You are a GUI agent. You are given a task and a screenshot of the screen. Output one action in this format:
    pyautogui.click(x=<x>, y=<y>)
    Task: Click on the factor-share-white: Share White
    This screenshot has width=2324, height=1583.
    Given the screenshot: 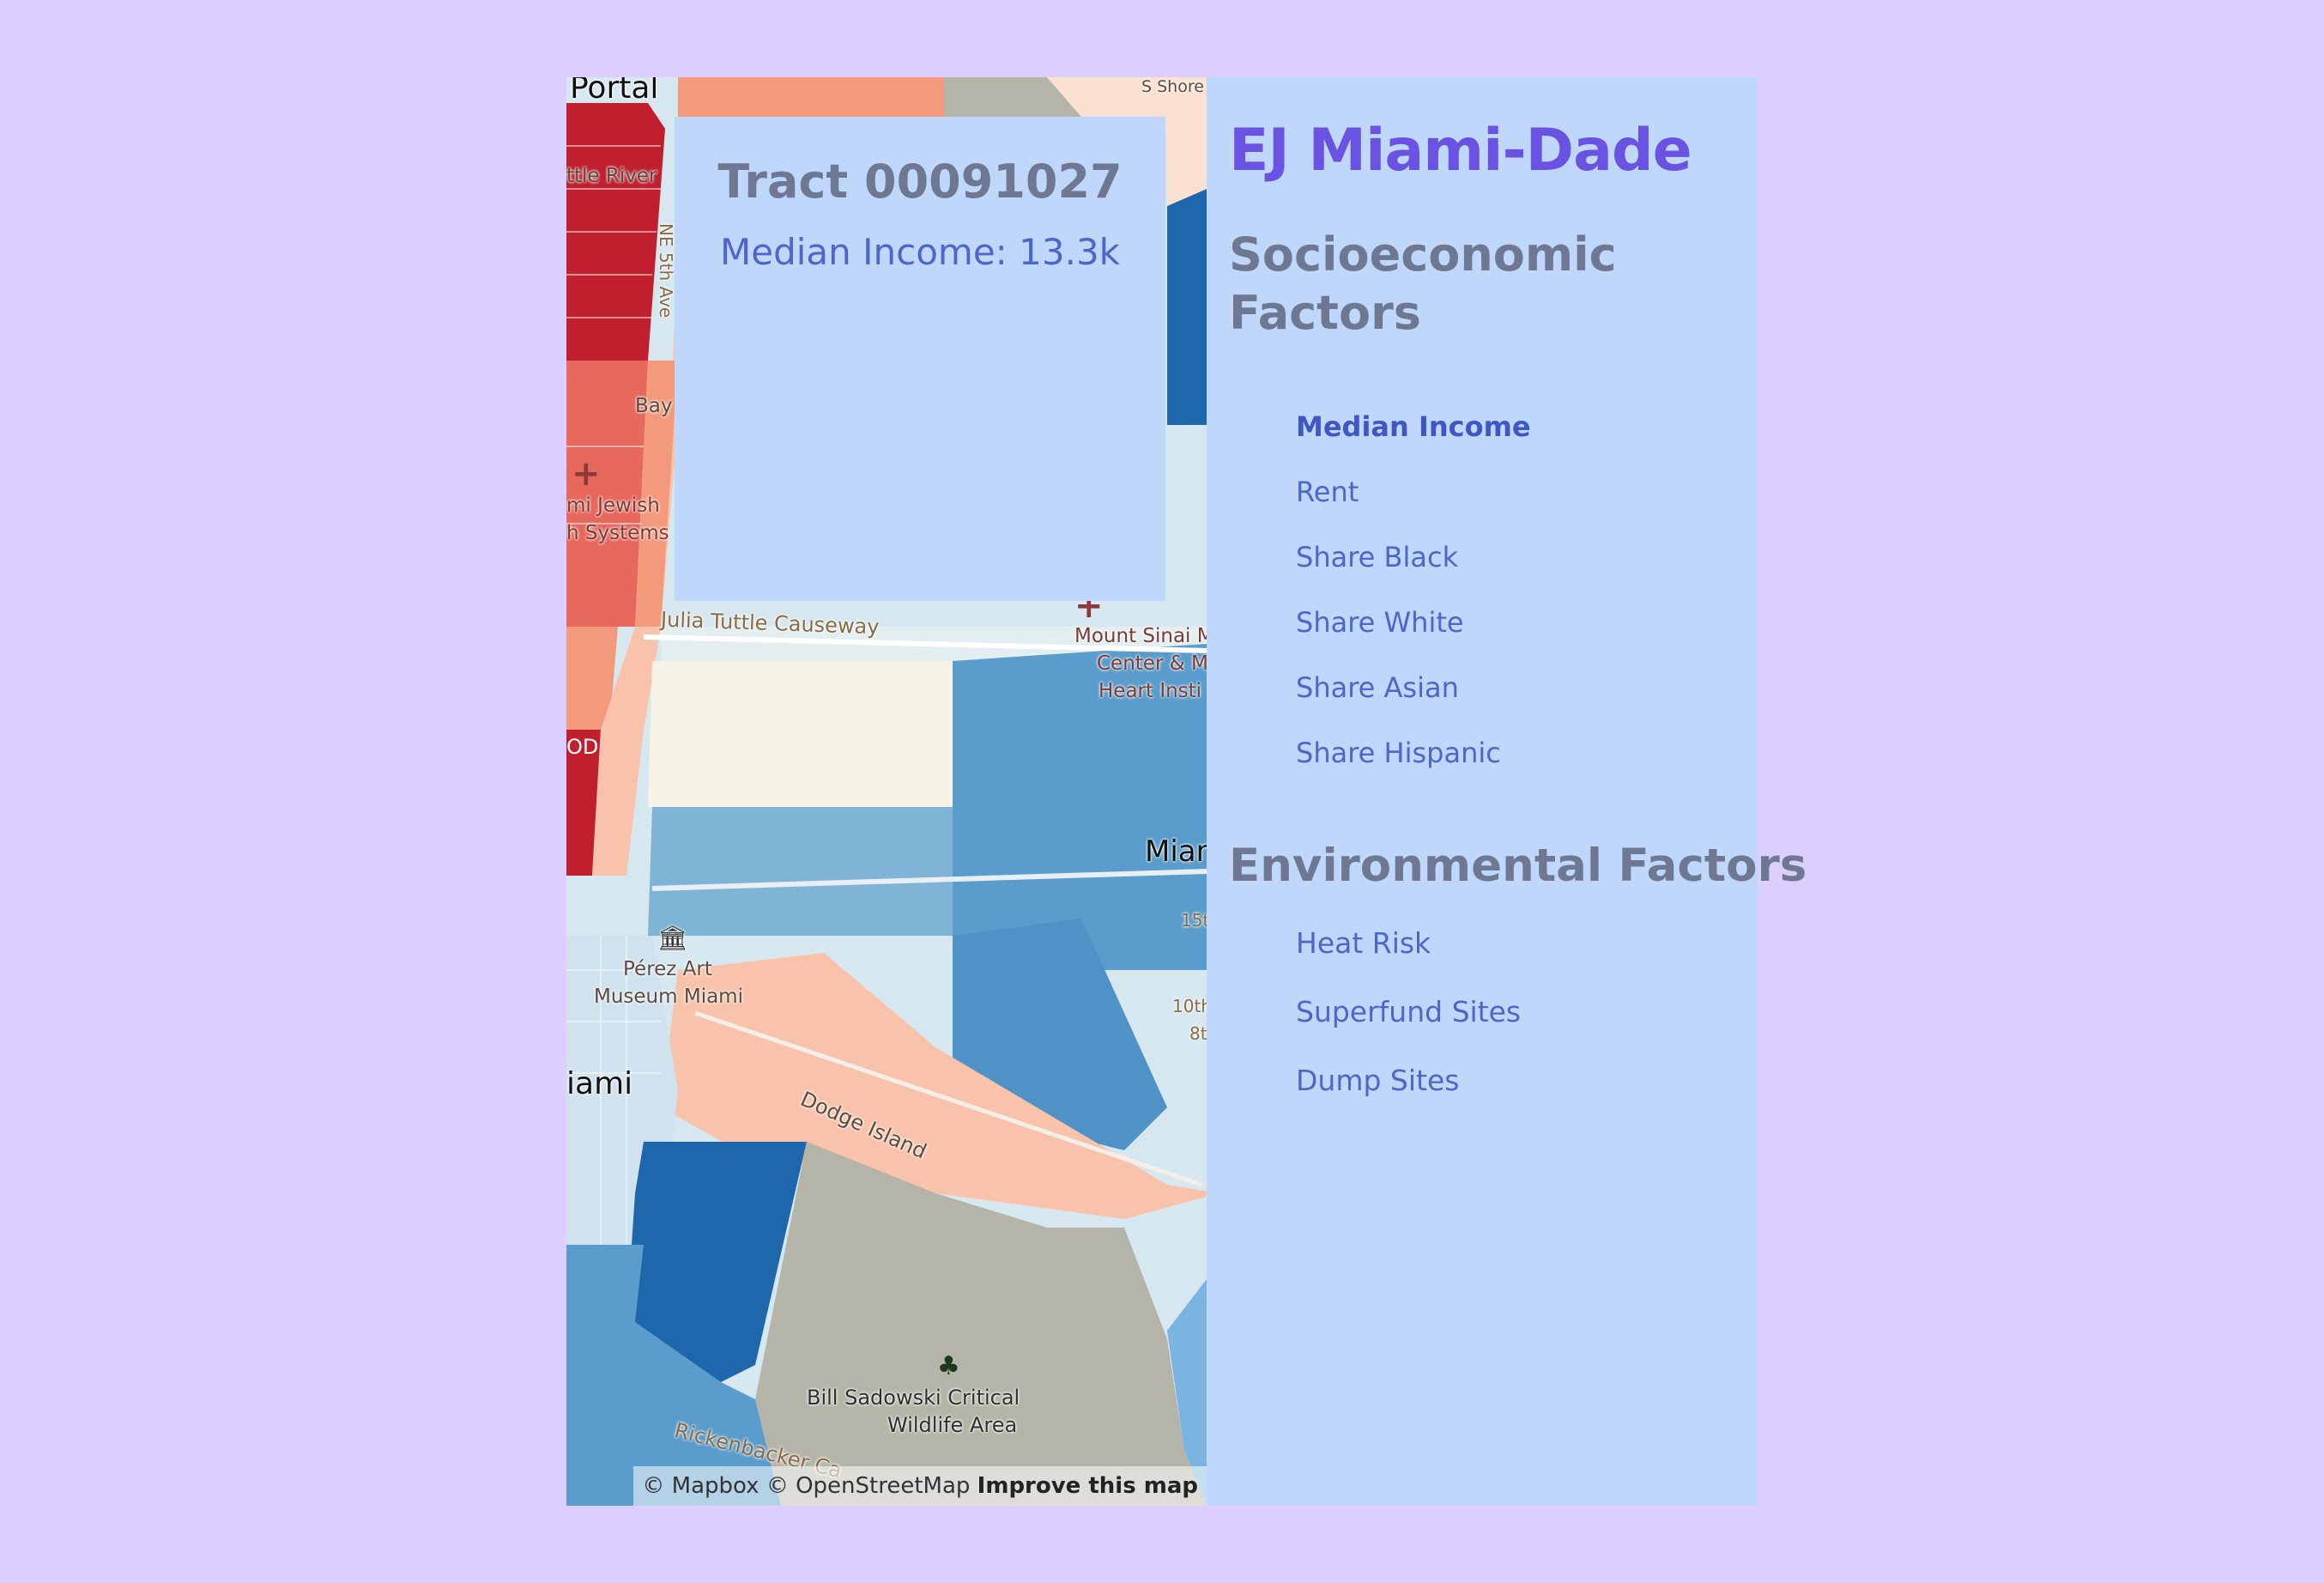 What is the action you would take?
    pyautogui.click(x=1527, y=622)
    